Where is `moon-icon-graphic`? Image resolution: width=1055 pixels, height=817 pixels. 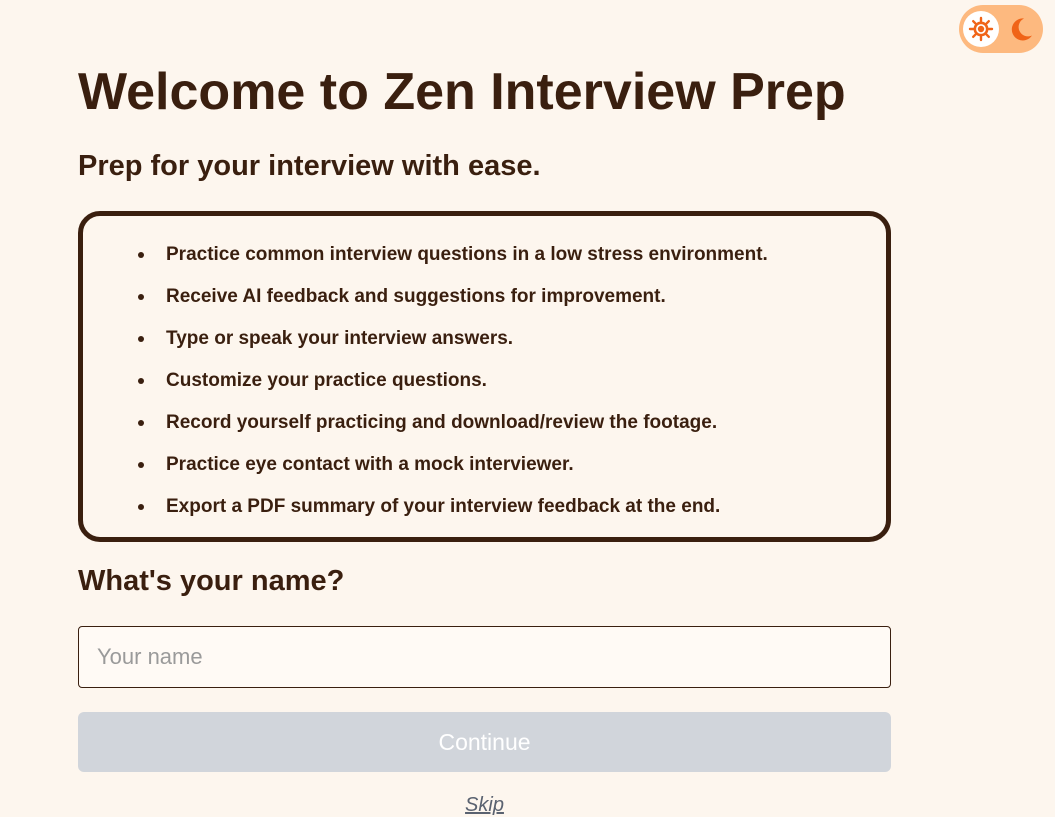 moon-icon-graphic is located at coordinates (1021, 29).